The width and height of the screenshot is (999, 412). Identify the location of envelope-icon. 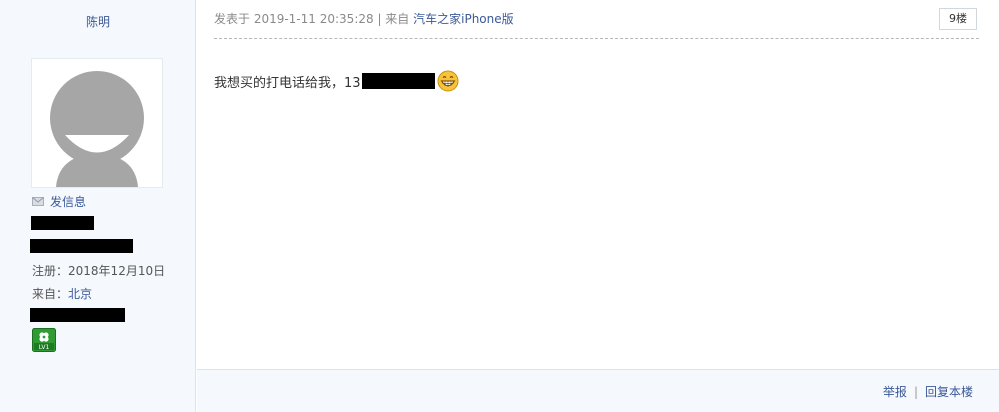
(38, 201).